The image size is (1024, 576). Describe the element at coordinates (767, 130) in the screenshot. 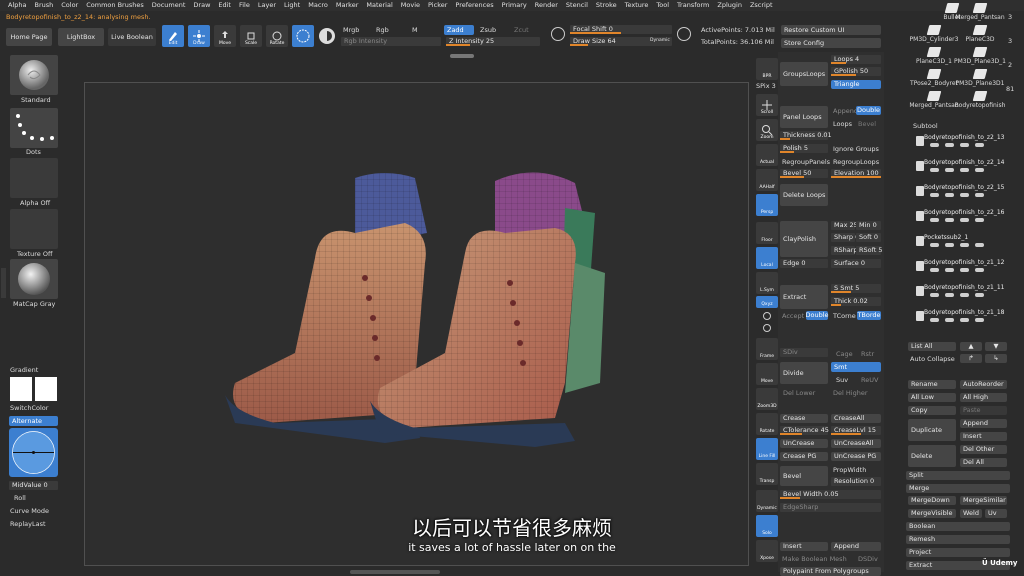

I see `zoom-button: Zoom` at that location.